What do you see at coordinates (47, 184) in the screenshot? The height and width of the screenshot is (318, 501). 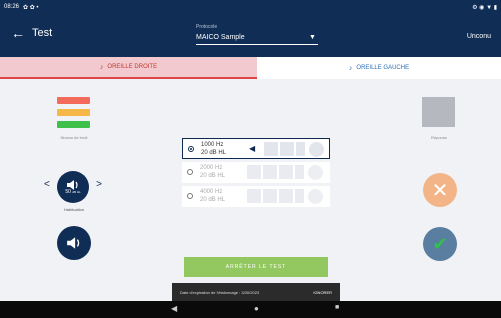 I see `chevron-left-icon: <` at bounding box center [47, 184].